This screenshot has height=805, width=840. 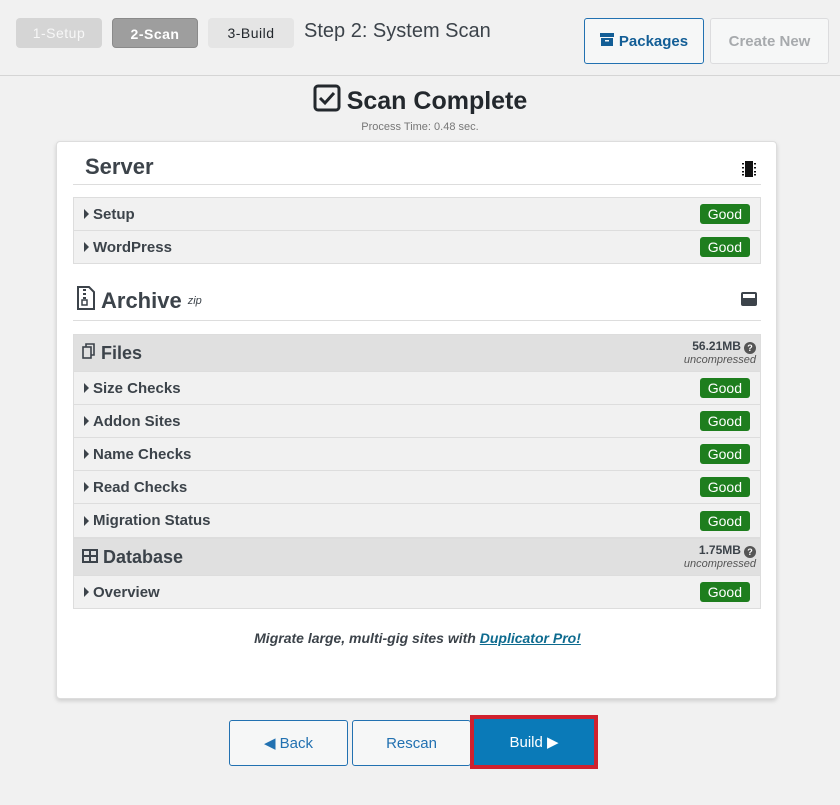 What do you see at coordinates (417, 214) in the screenshot?
I see `check-row-setup: Setup Good` at bounding box center [417, 214].